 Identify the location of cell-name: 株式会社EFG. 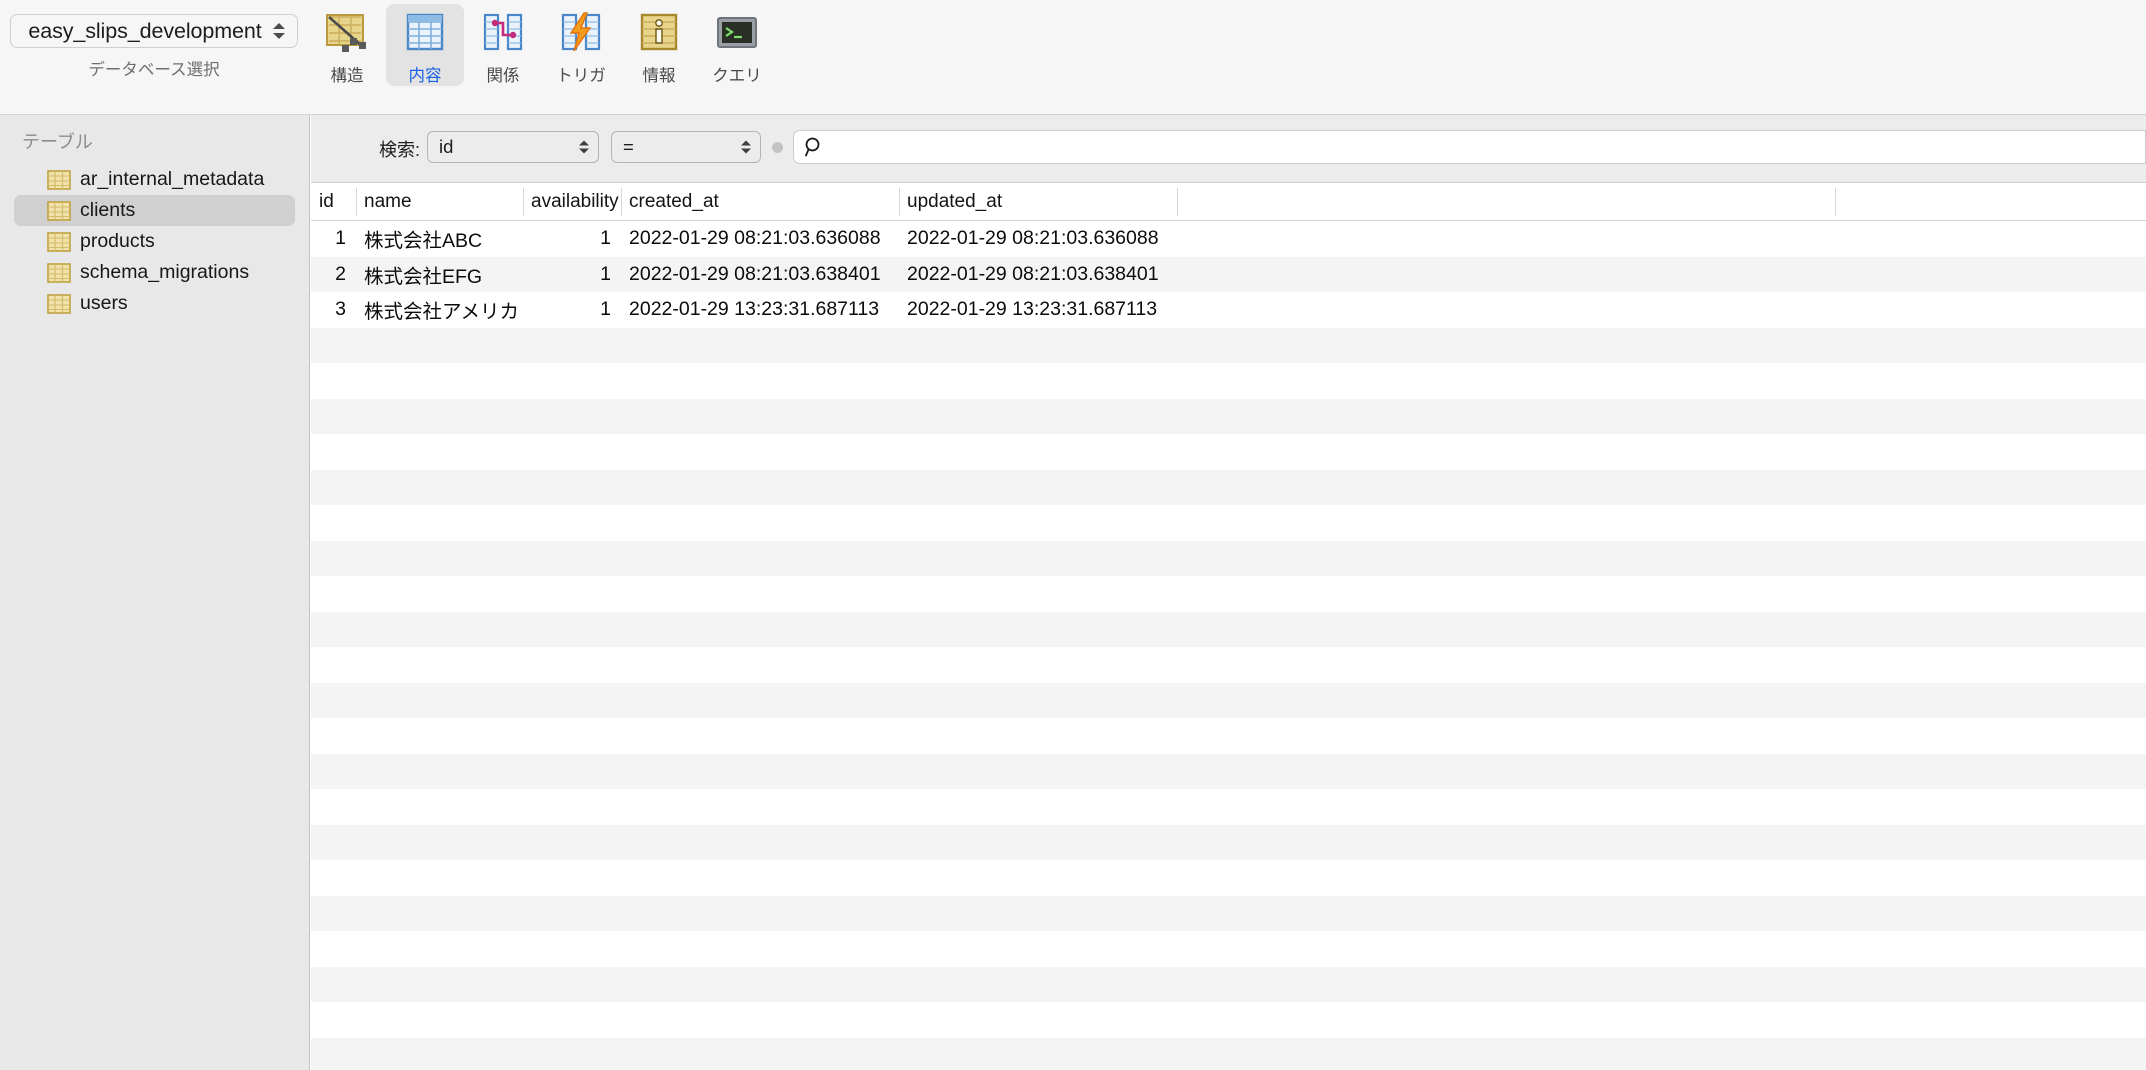
(439, 275).